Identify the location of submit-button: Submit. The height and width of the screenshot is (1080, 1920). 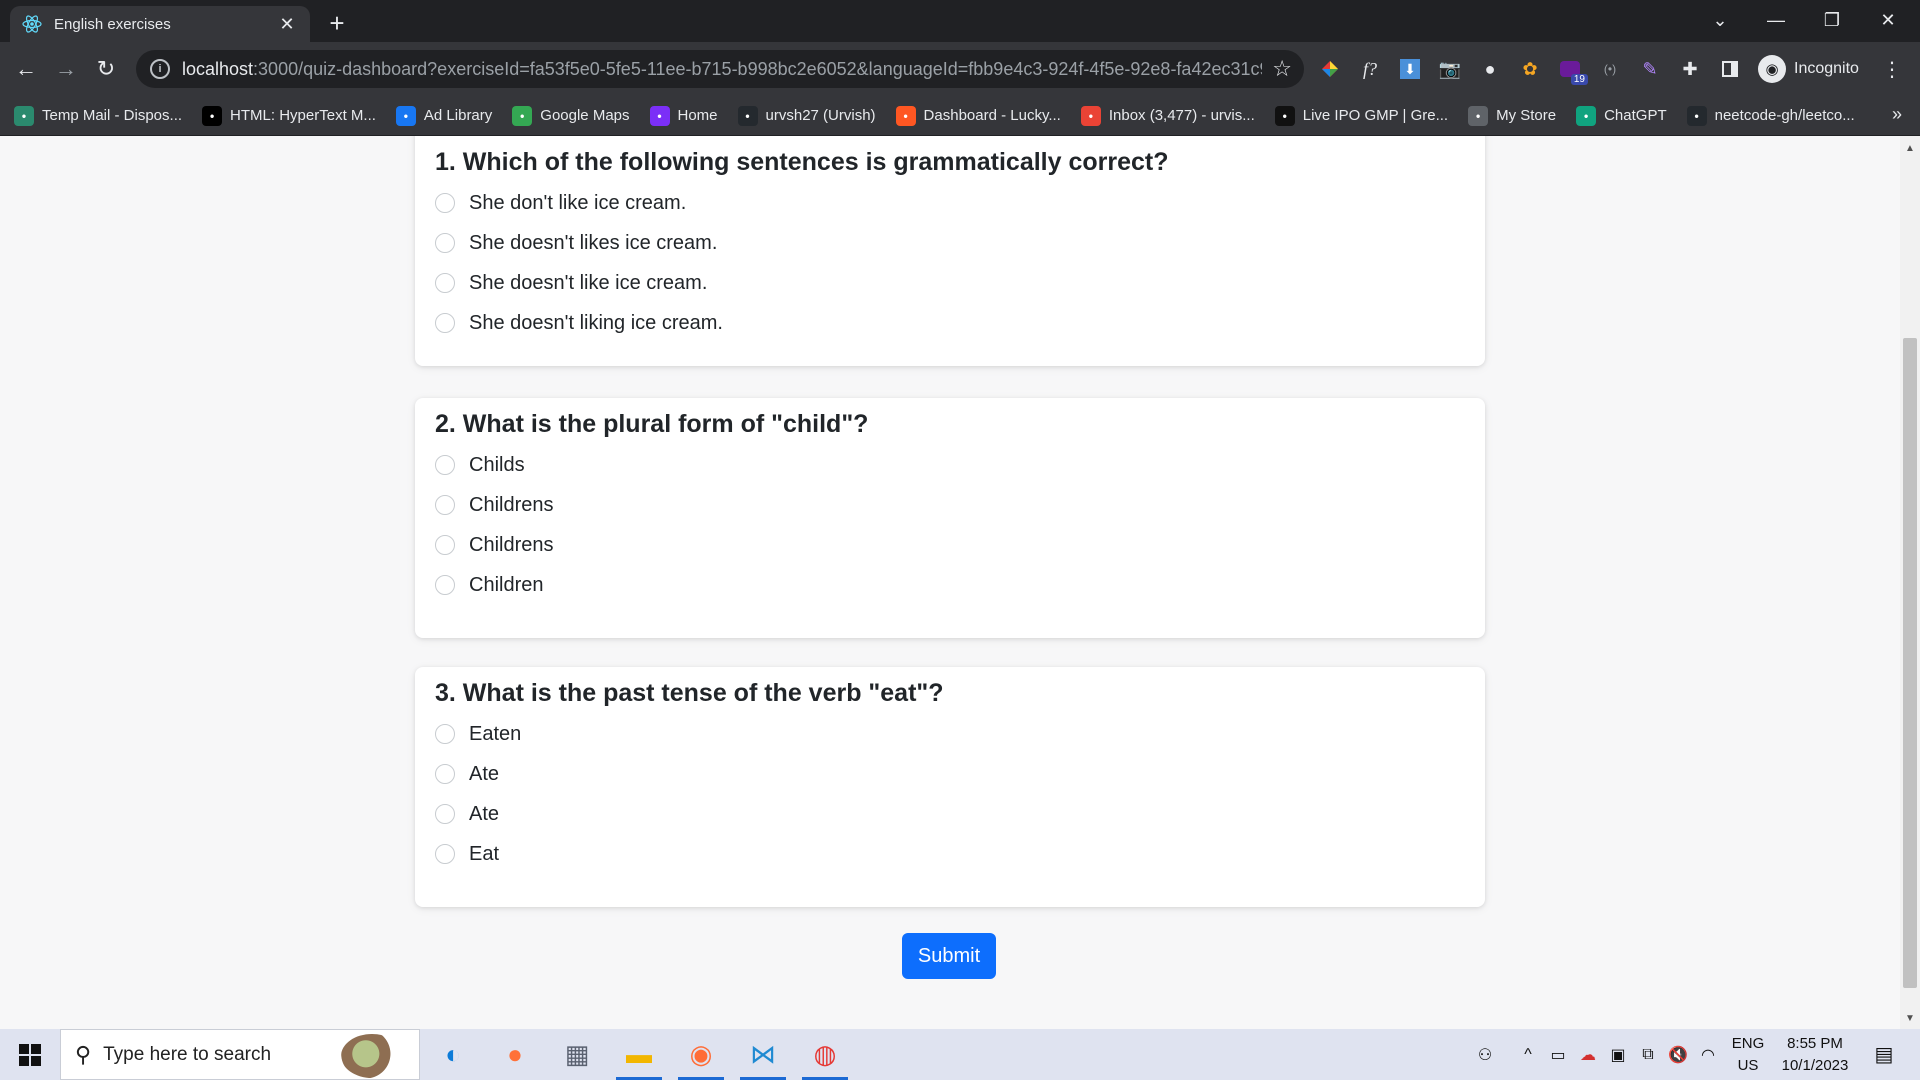
(949, 956).